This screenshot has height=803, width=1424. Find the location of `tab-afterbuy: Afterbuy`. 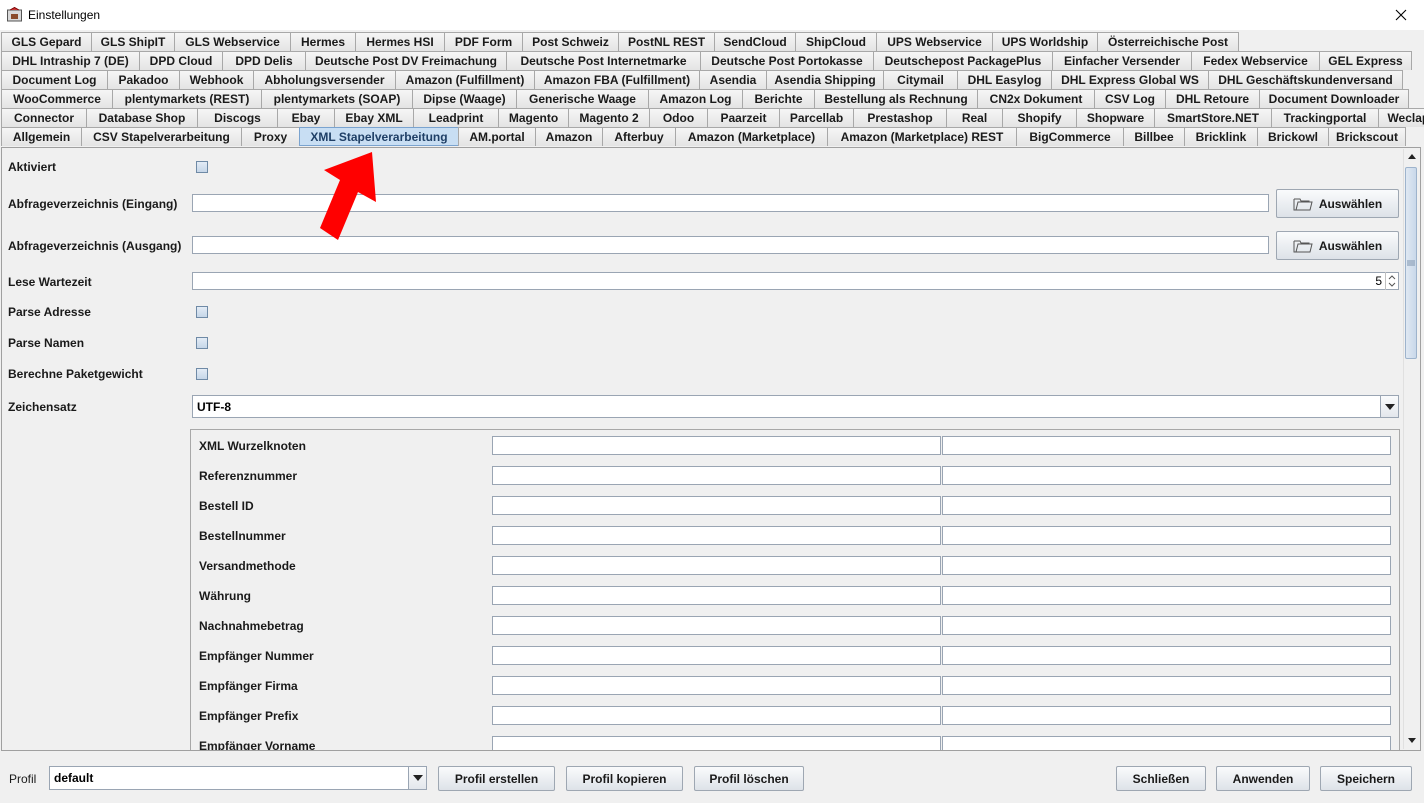

tab-afterbuy: Afterbuy is located at coordinates (639, 136).